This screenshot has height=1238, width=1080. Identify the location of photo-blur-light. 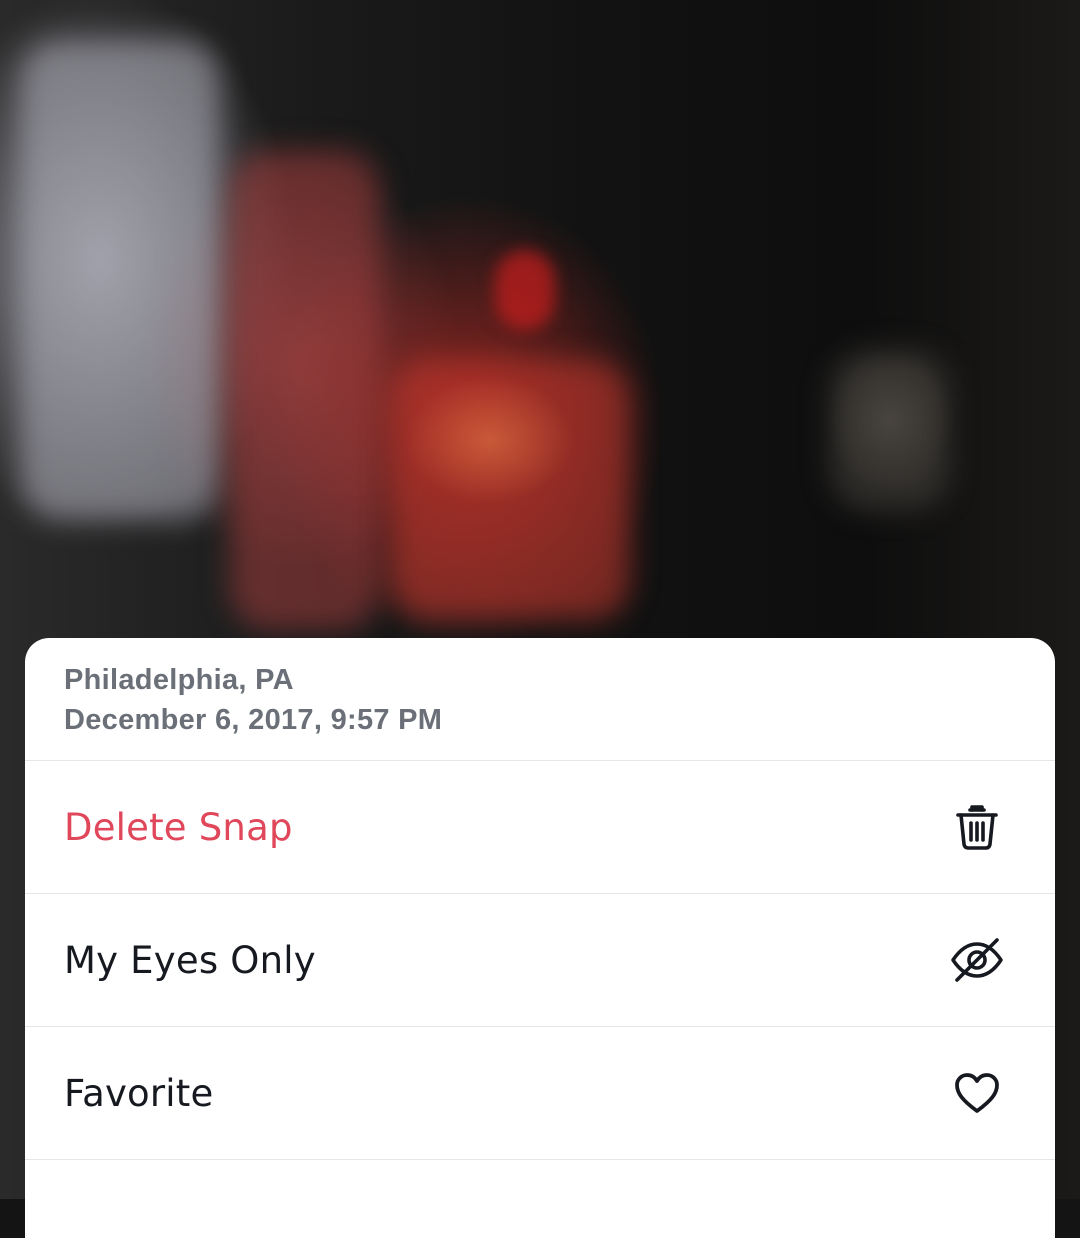
(120, 280).